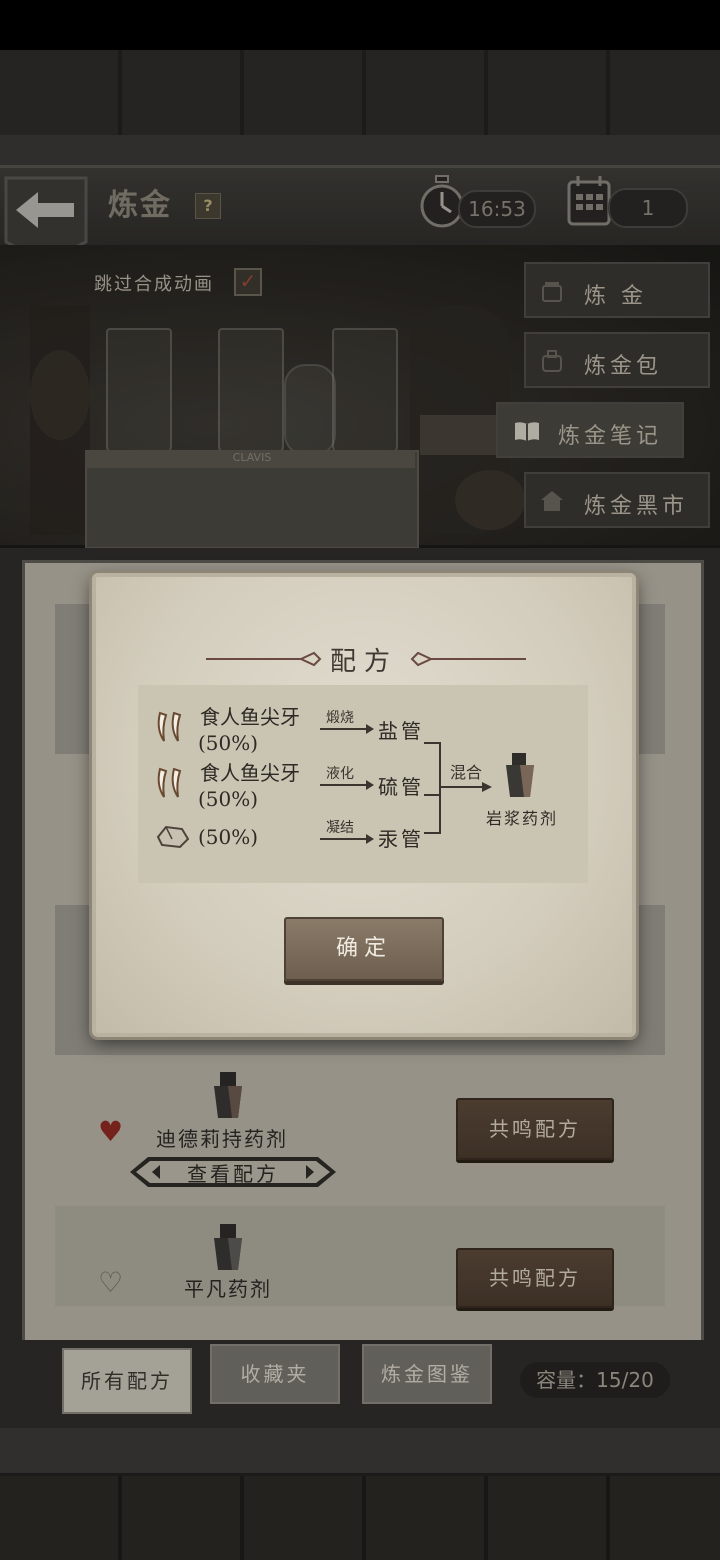 The image size is (720, 1560). What do you see at coordinates (173, 837) in the screenshot?
I see `rock-icon` at bounding box center [173, 837].